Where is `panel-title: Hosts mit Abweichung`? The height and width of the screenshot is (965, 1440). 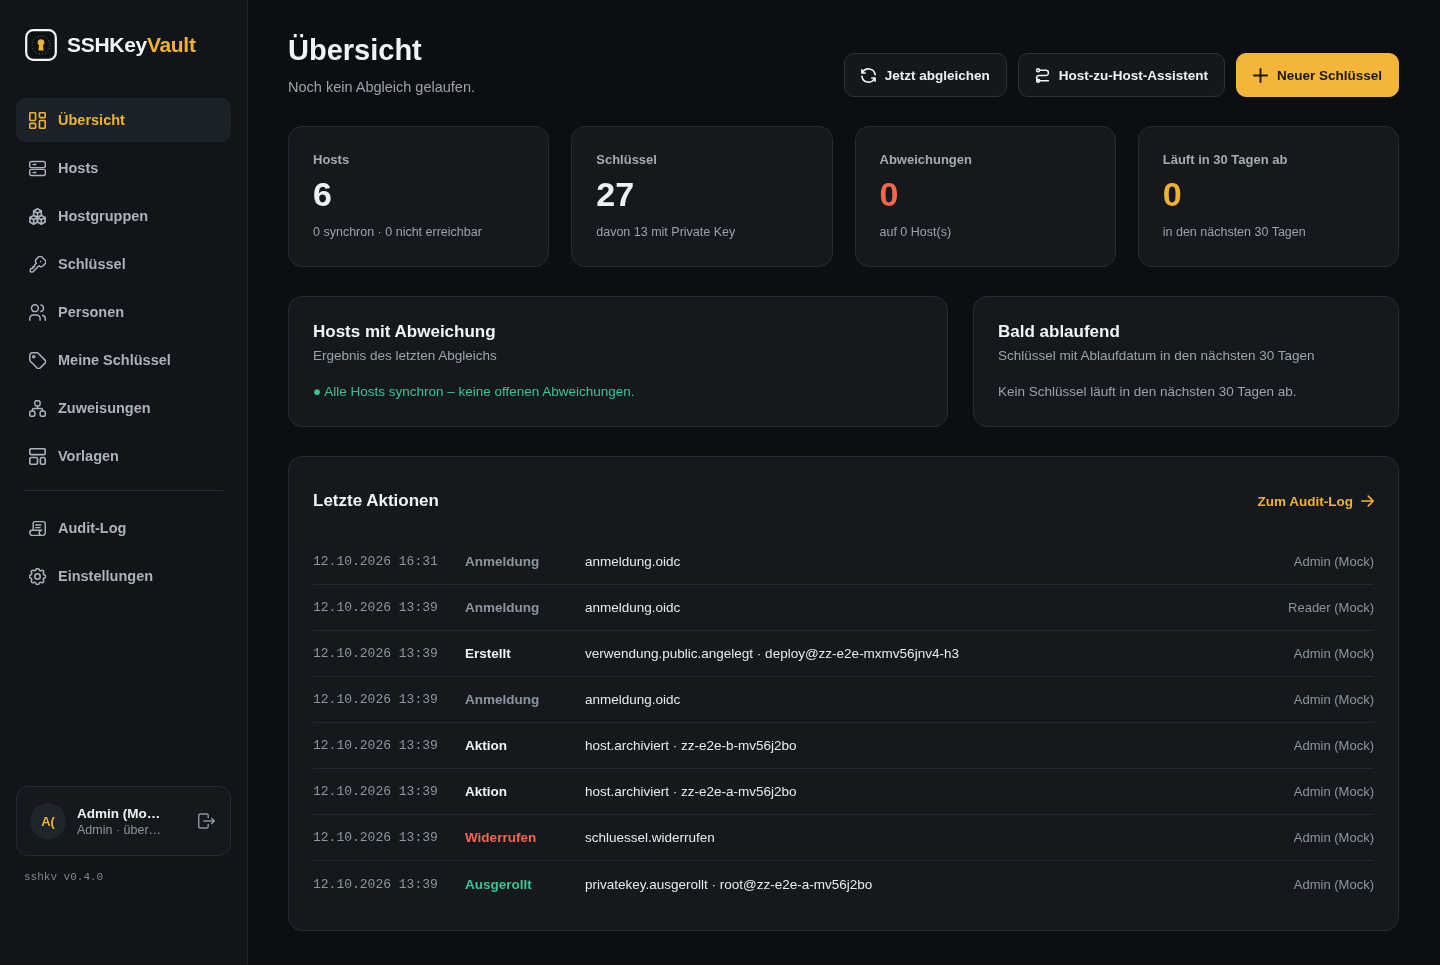
panel-title: Hosts mit Abweichung is located at coordinates (405, 332).